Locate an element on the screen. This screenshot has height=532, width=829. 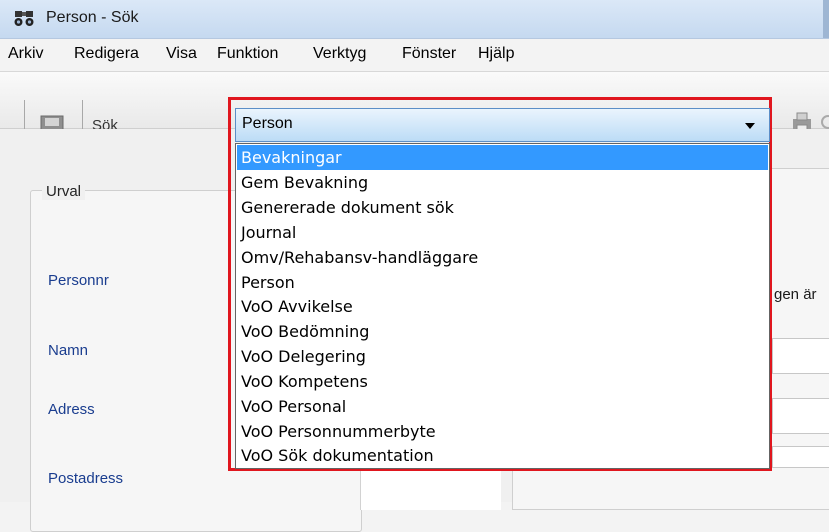
dropdown-option: VoO Kompetens is located at coordinates (502, 381).